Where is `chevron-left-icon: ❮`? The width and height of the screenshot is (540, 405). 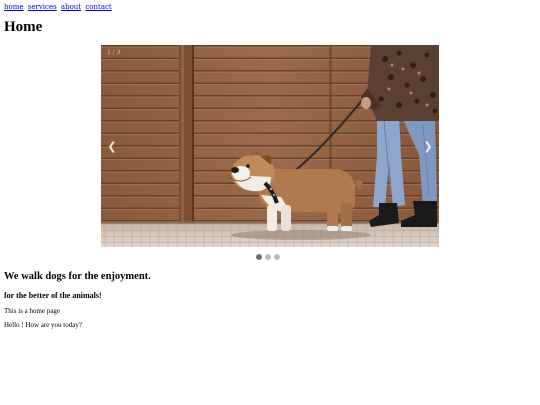 chevron-left-icon: ❮ is located at coordinates (112, 147).